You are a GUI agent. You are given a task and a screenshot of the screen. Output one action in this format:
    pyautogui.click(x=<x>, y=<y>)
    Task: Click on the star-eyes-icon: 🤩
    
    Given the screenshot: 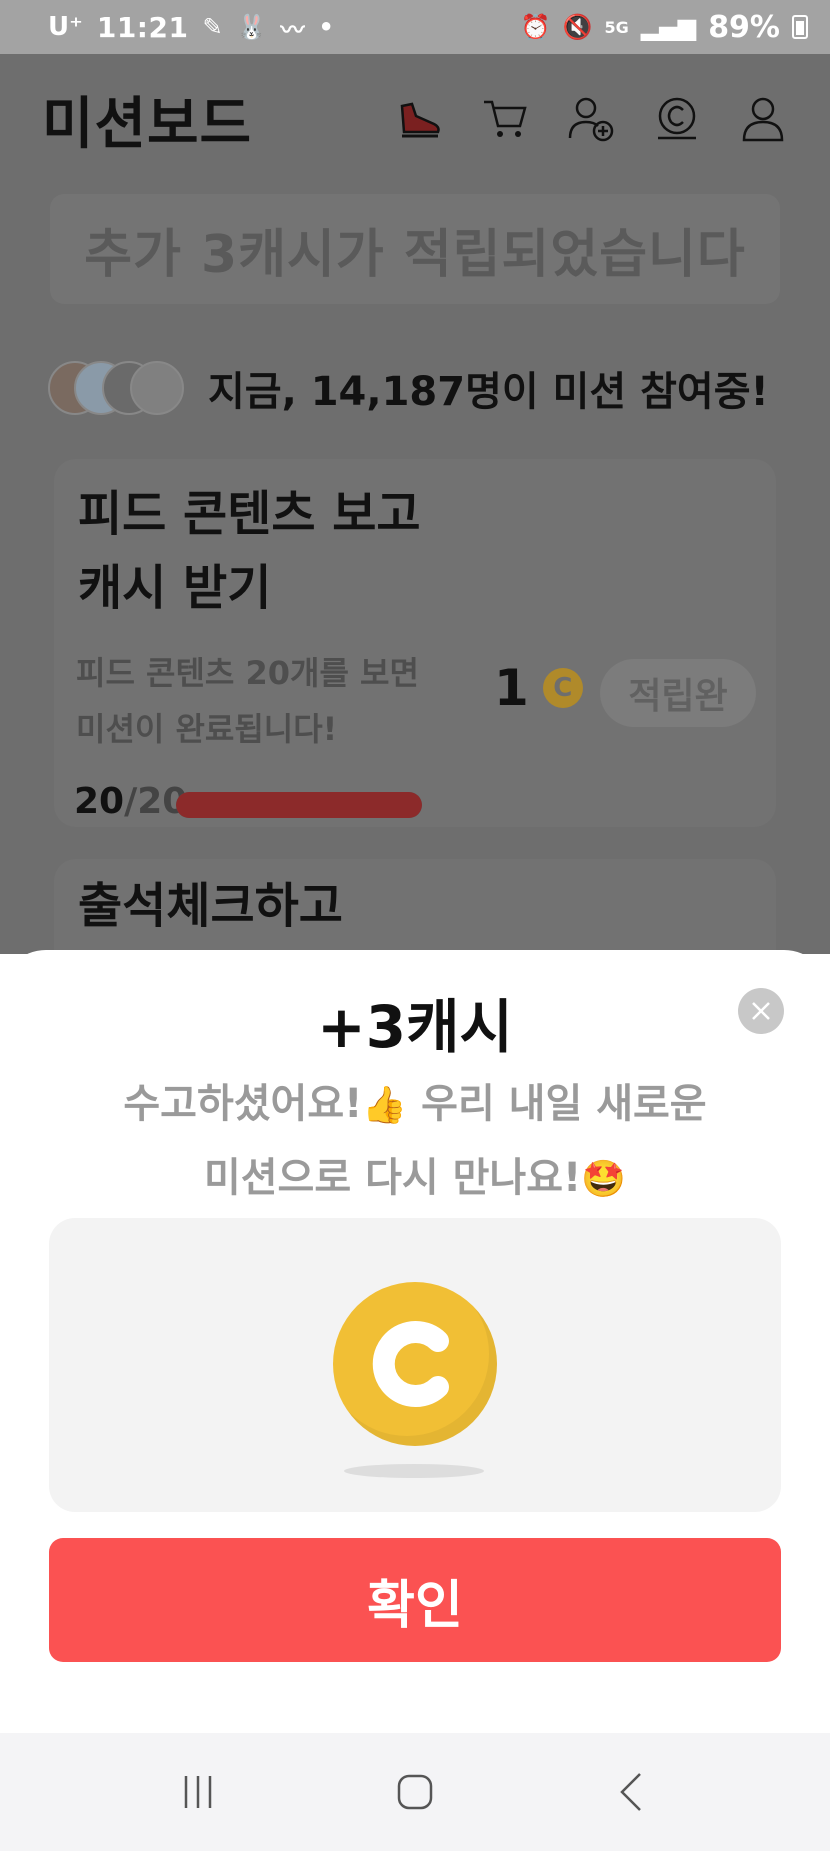 What is the action you would take?
    pyautogui.click(x=604, y=1179)
    